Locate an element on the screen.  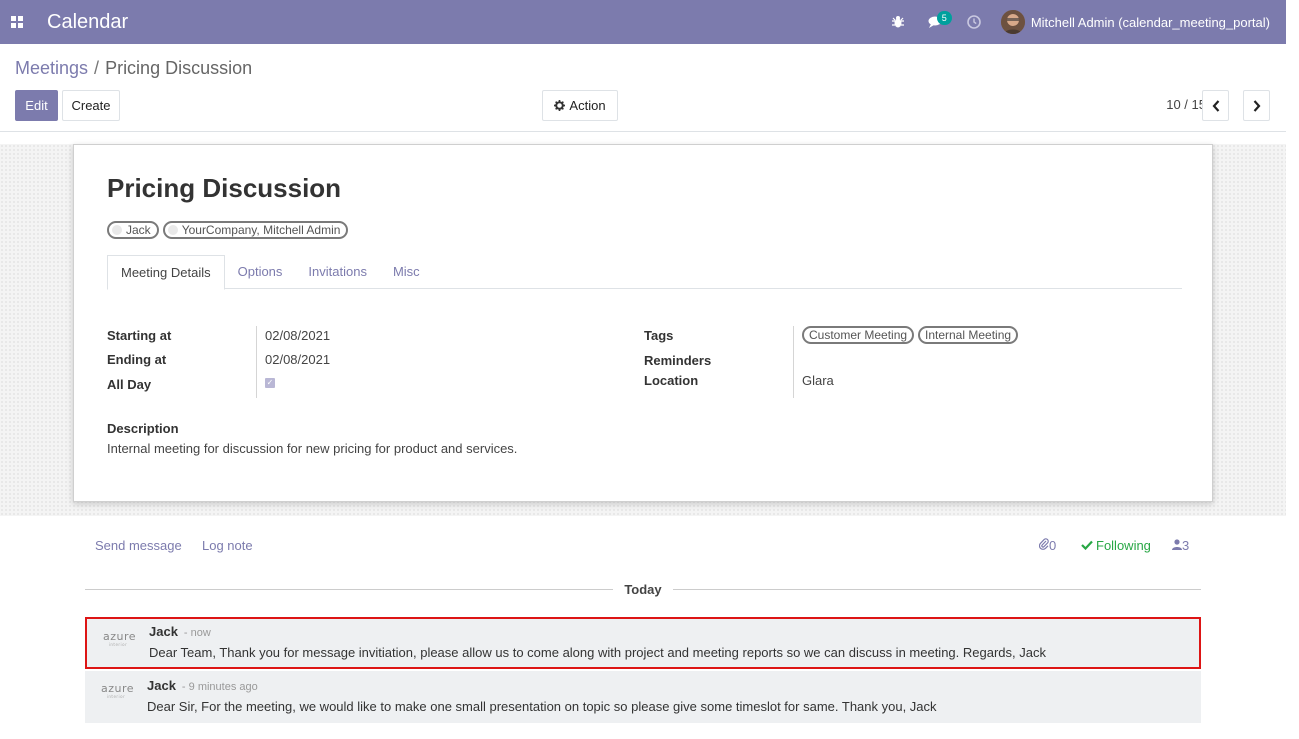
messaging-button: 5 is located at coordinates (936, 22).